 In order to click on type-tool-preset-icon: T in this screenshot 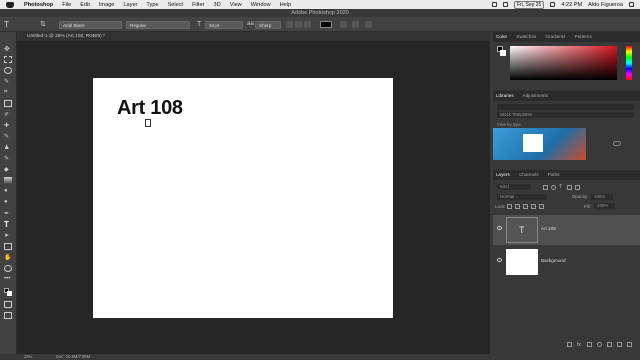, I will do `click(8, 25)`.